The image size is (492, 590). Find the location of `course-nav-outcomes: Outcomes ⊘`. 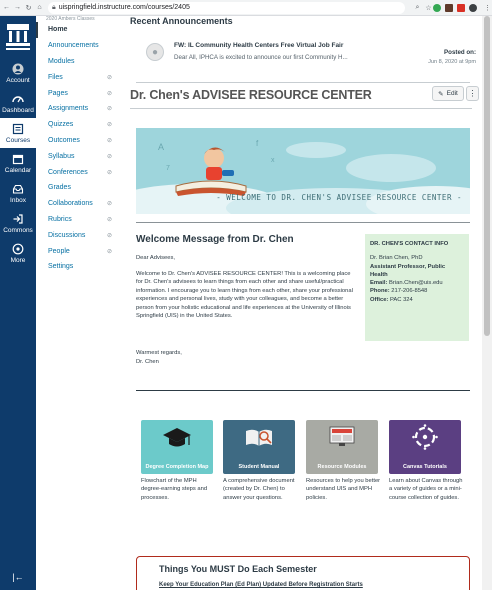

course-nav-outcomes: Outcomes ⊘ is located at coordinates (79, 141).